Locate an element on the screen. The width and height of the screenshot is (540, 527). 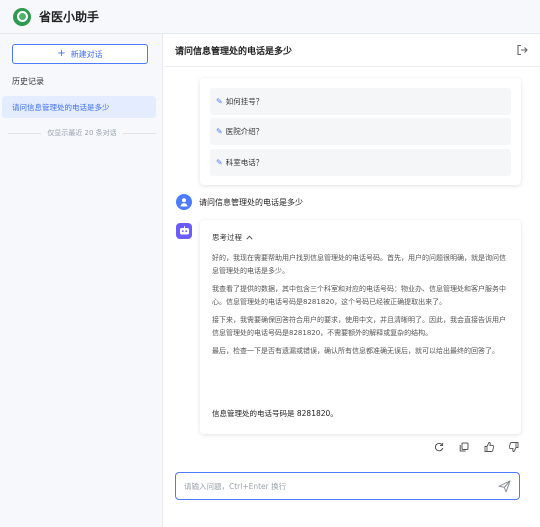
history-item-label: 请问信息管理处的电话是多少 is located at coordinates (61, 107).